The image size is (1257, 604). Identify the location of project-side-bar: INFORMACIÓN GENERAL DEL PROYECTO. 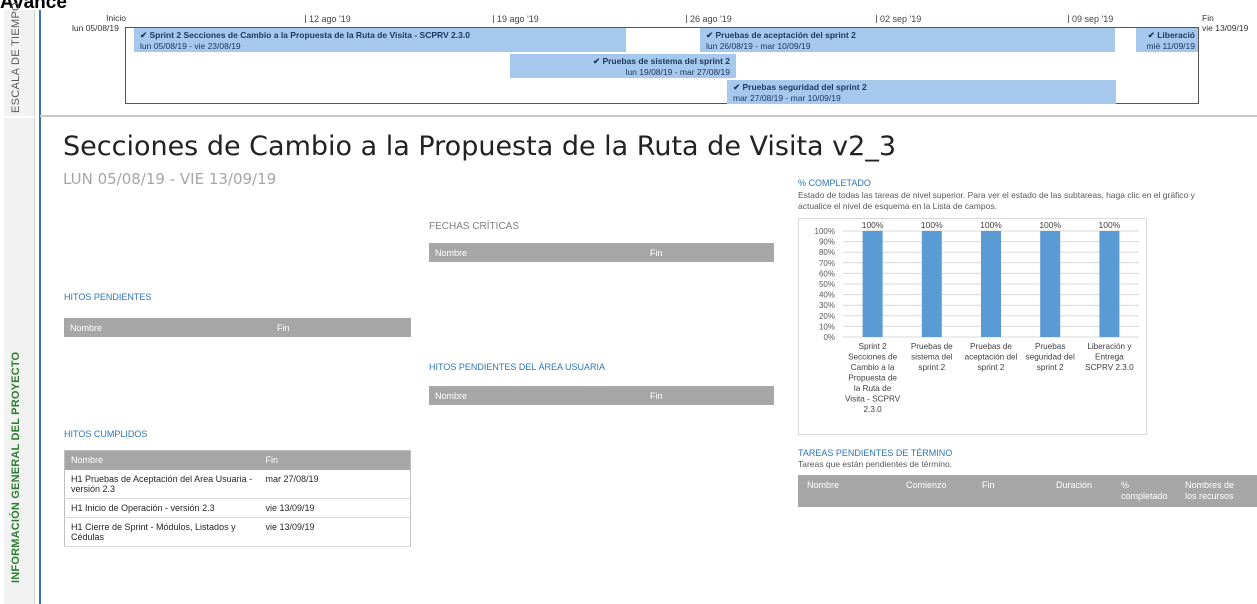
(19, 361).